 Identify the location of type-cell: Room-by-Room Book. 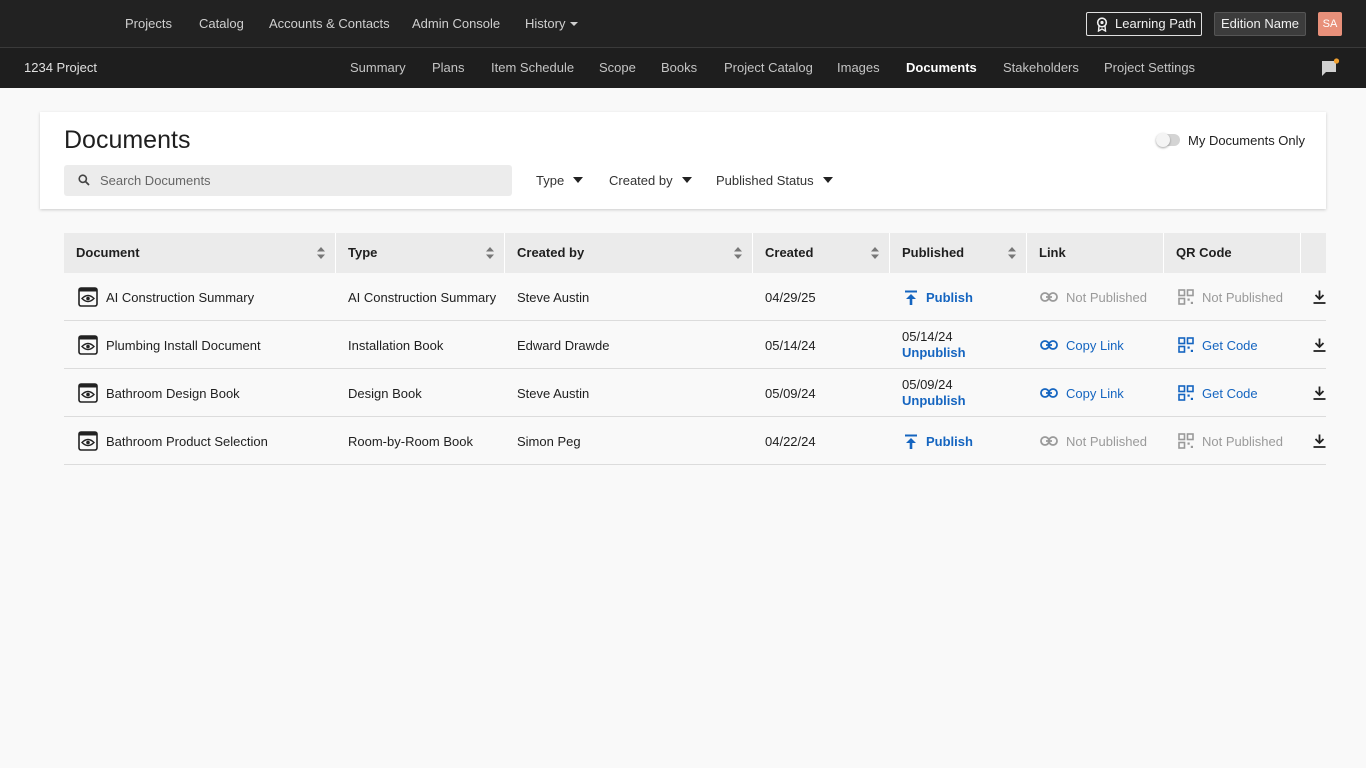
(410, 441).